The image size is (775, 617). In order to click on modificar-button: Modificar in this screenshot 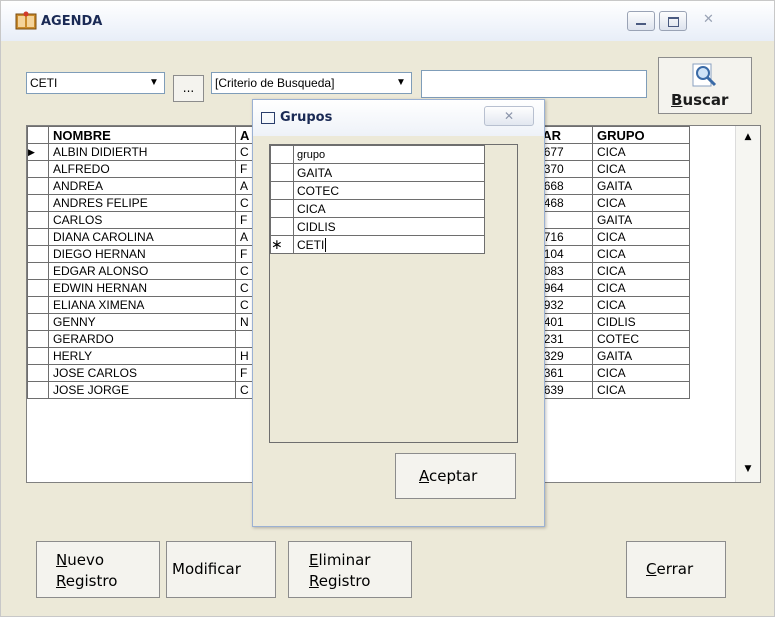, I will do `click(221, 569)`.